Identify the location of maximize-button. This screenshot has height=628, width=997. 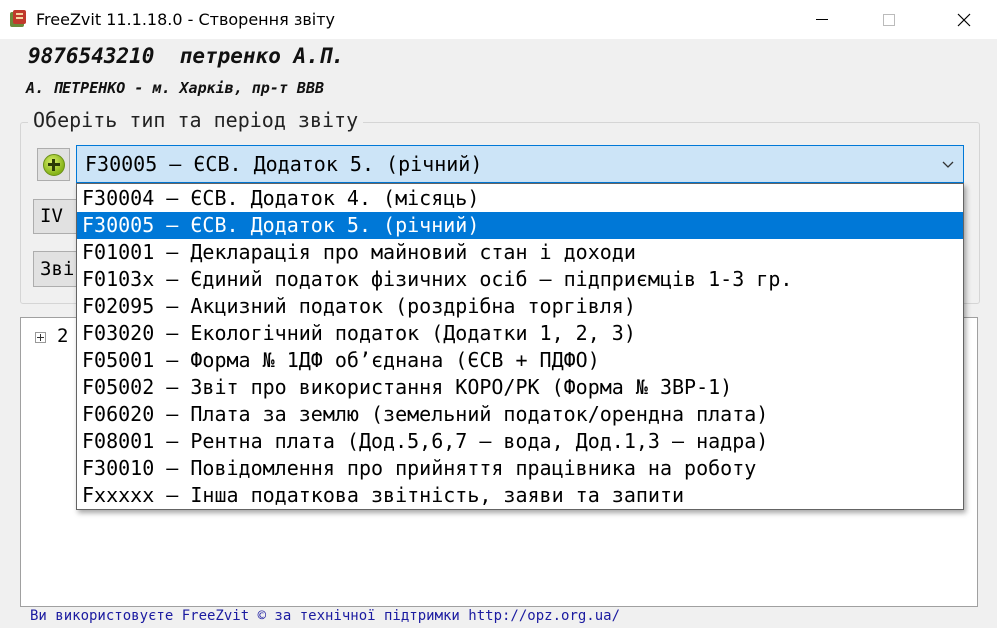
(889, 19).